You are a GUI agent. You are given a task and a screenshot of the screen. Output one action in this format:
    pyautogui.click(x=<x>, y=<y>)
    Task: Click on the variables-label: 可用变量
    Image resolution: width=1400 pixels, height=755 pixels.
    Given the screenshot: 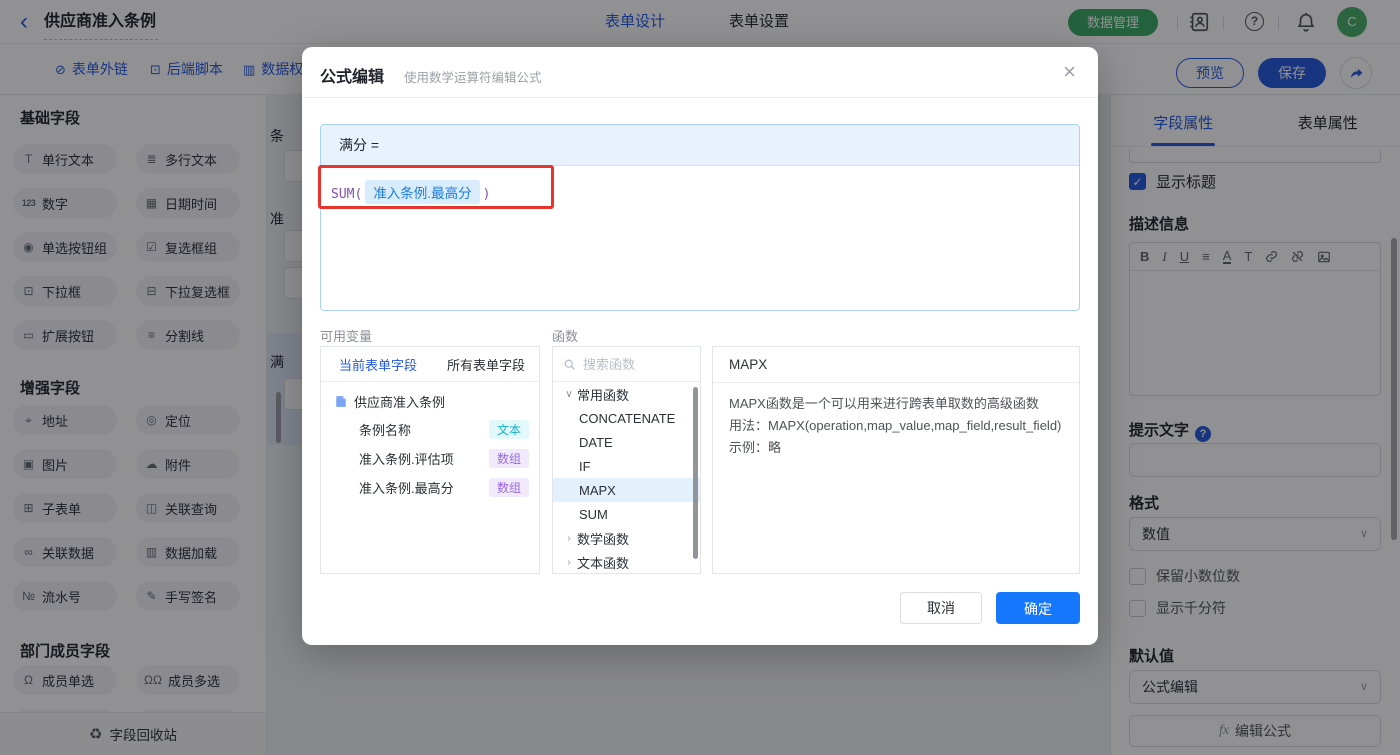 What is the action you would take?
    pyautogui.click(x=346, y=336)
    